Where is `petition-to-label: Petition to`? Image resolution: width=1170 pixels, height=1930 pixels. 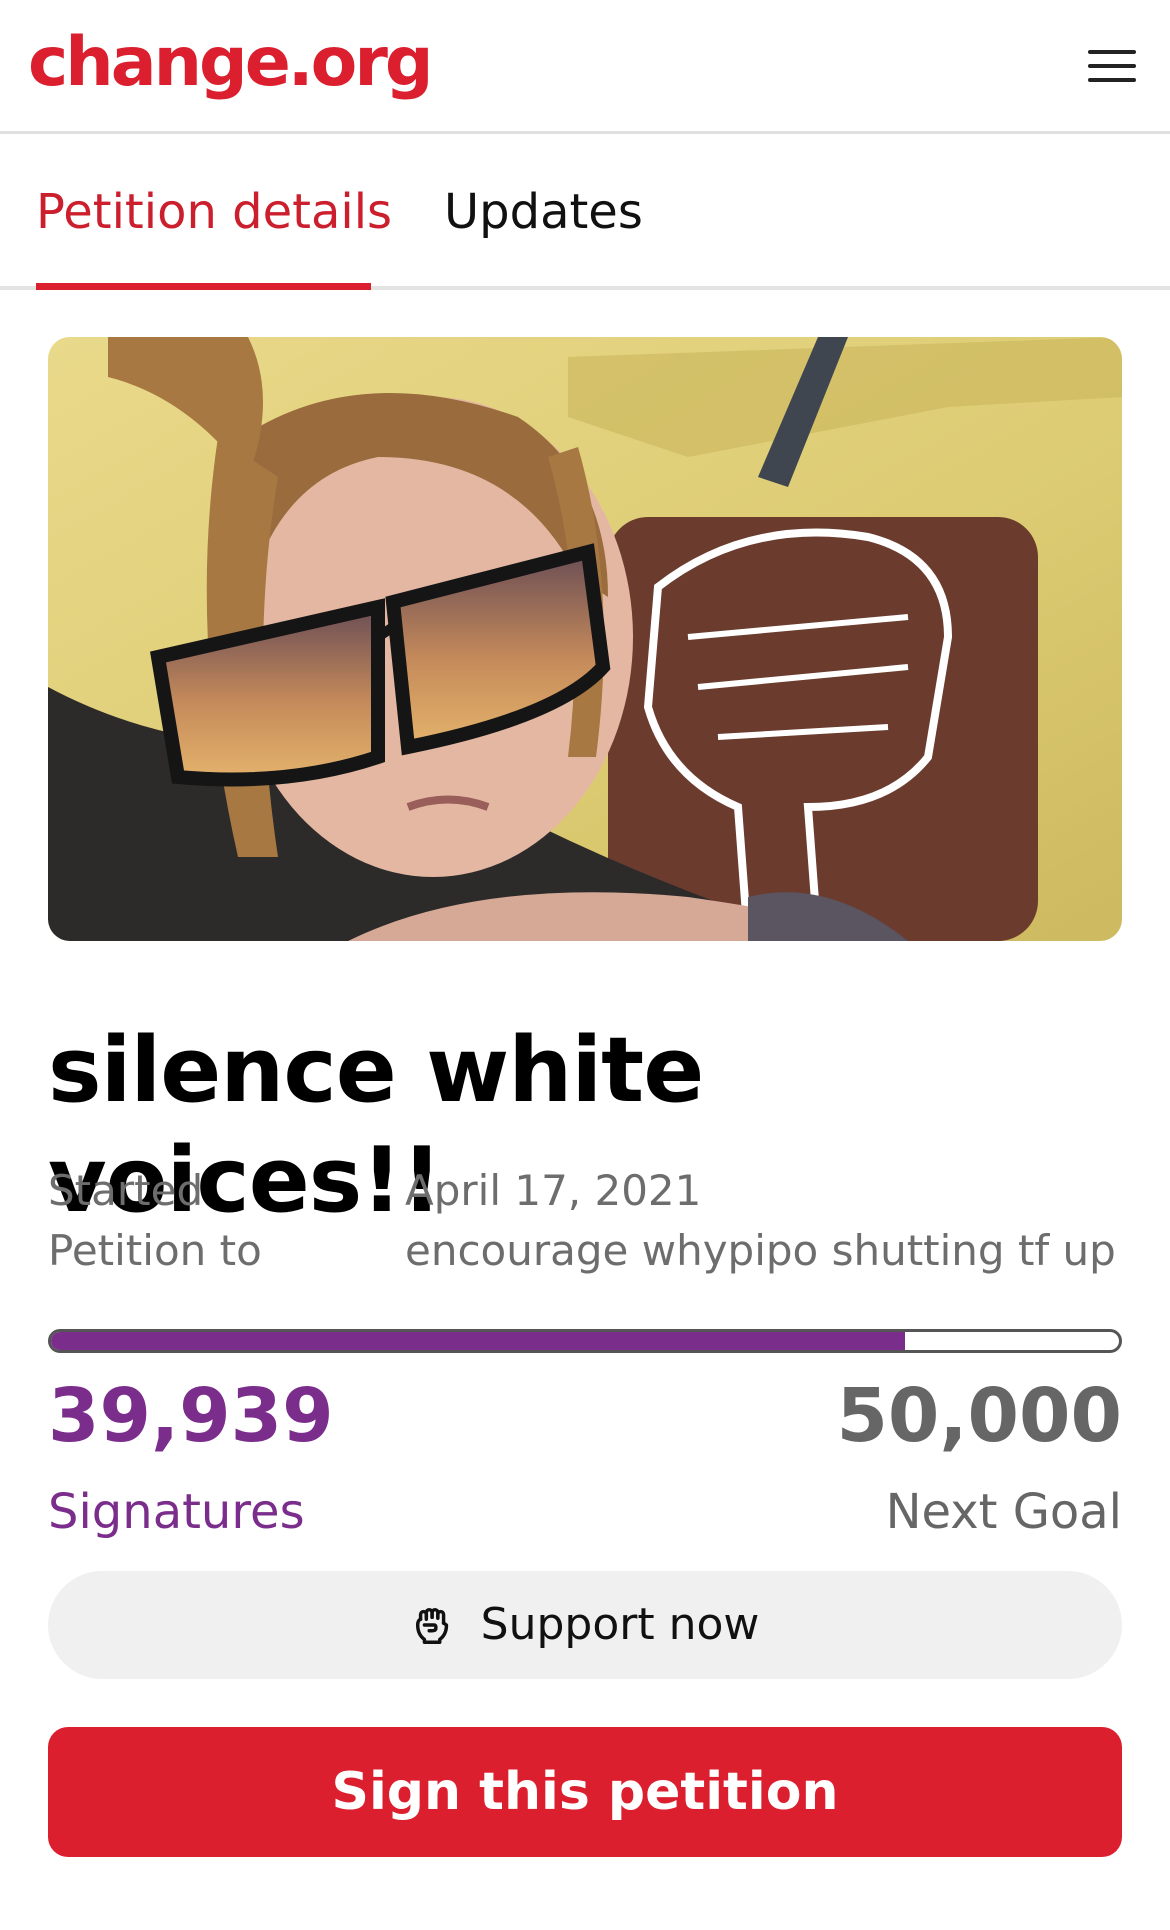 petition-to-label: Petition to is located at coordinates (155, 1250).